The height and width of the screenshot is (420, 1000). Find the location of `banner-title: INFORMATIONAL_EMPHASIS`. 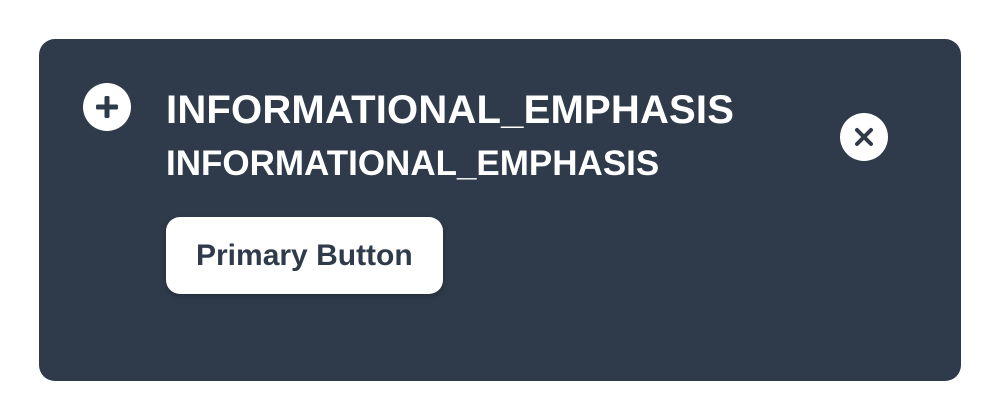

banner-title: INFORMATIONAL_EMPHASIS is located at coordinates (450, 110).